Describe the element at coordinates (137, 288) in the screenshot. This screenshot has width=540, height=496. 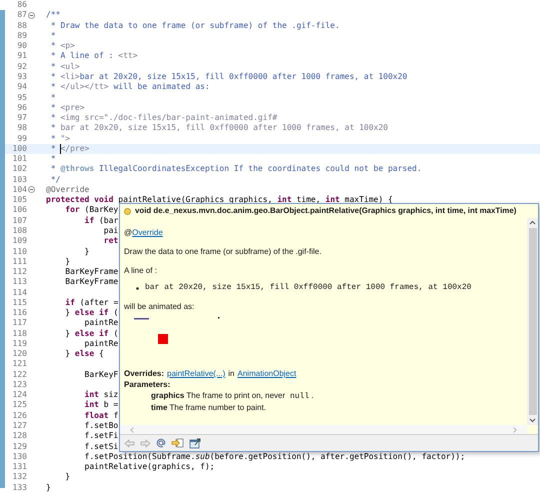
I see `bullet-icon` at that location.